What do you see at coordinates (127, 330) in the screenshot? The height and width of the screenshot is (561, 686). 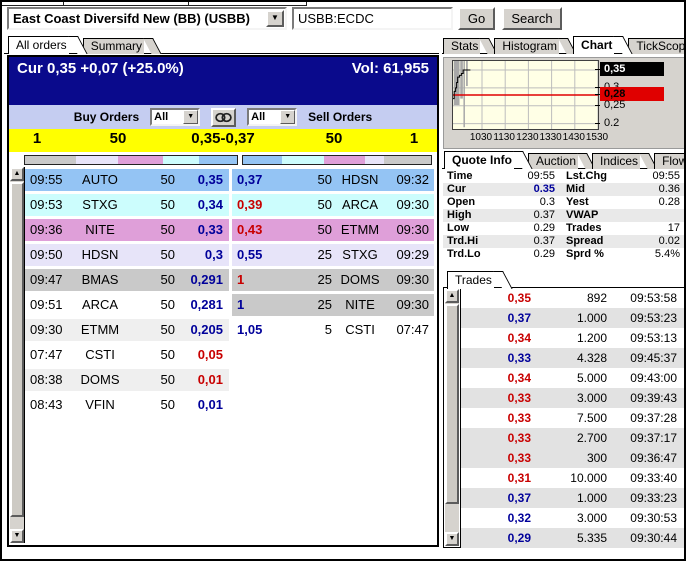 I see `bid-row: 09:30 ETMM 50 0,205` at bounding box center [127, 330].